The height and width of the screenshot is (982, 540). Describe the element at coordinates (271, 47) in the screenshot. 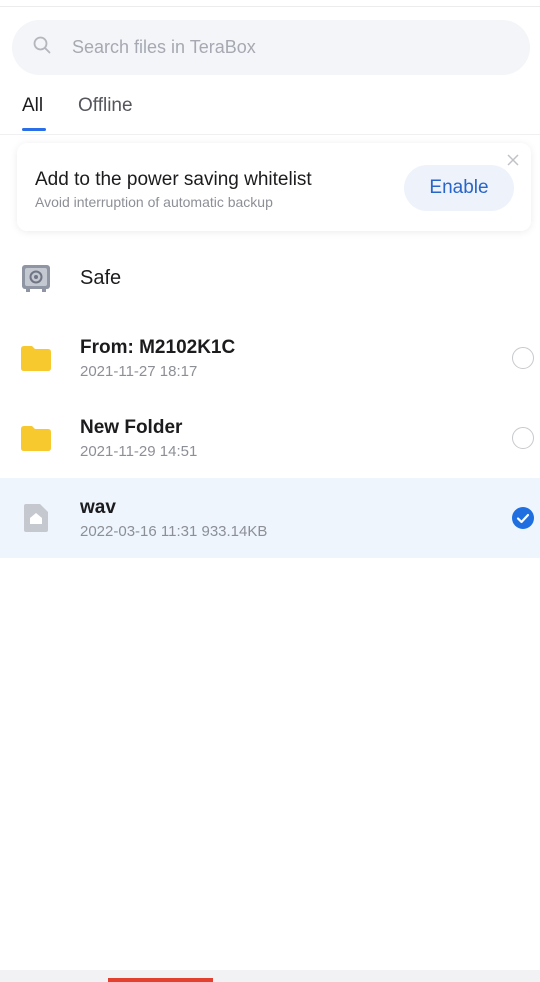

I see `search-bar: Search files in TeraBox` at that location.